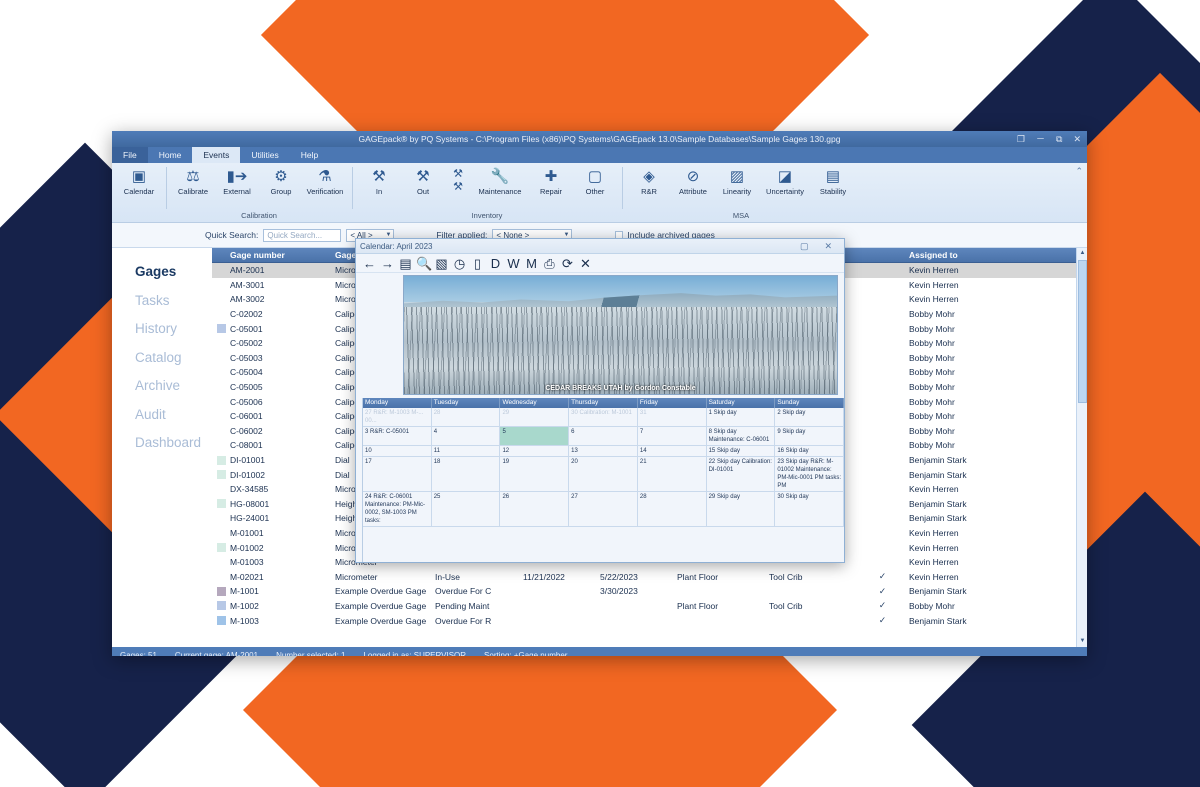 The image size is (1200, 787). Describe the element at coordinates (397, 474) in the screenshot. I see `calendar-day-cell: 17` at that location.